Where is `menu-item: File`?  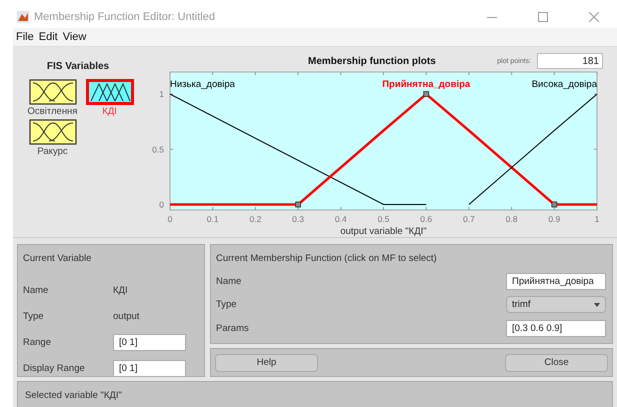 menu-item: File is located at coordinates (25, 37).